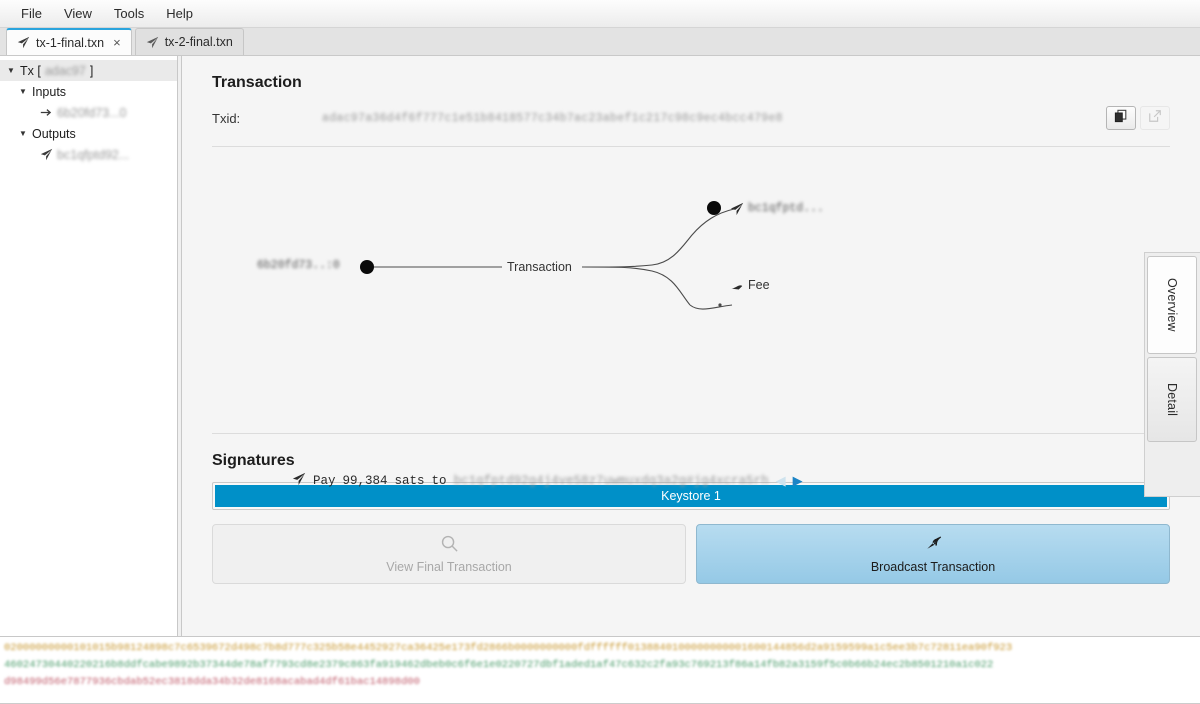  I want to click on copy-icon, so click(1121, 118).